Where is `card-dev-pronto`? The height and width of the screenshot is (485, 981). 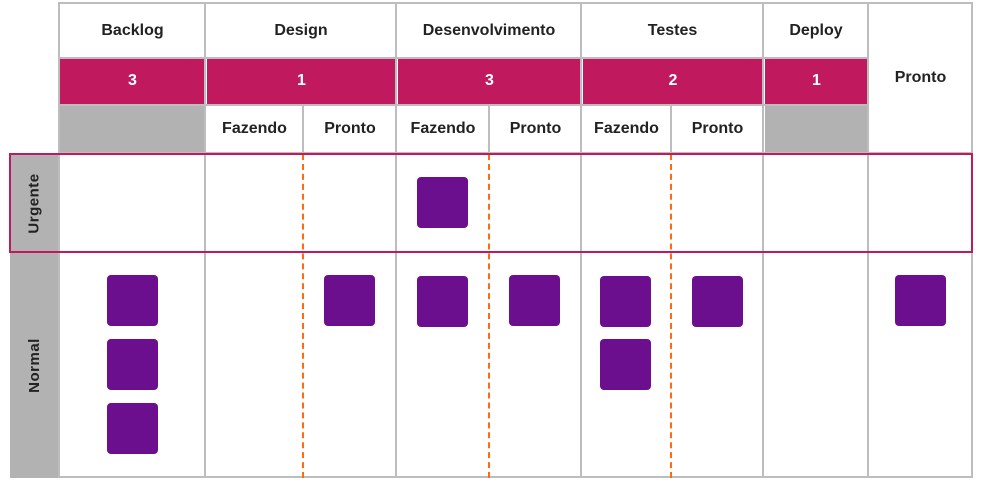
card-dev-pronto is located at coordinates (534, 300).